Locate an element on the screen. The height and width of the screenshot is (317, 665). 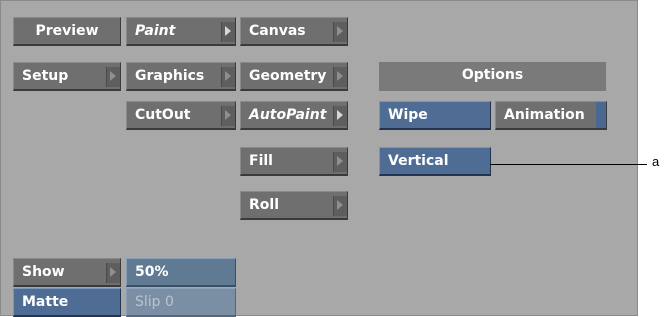
fill-label: Fill is located at coordinates (261, 161).